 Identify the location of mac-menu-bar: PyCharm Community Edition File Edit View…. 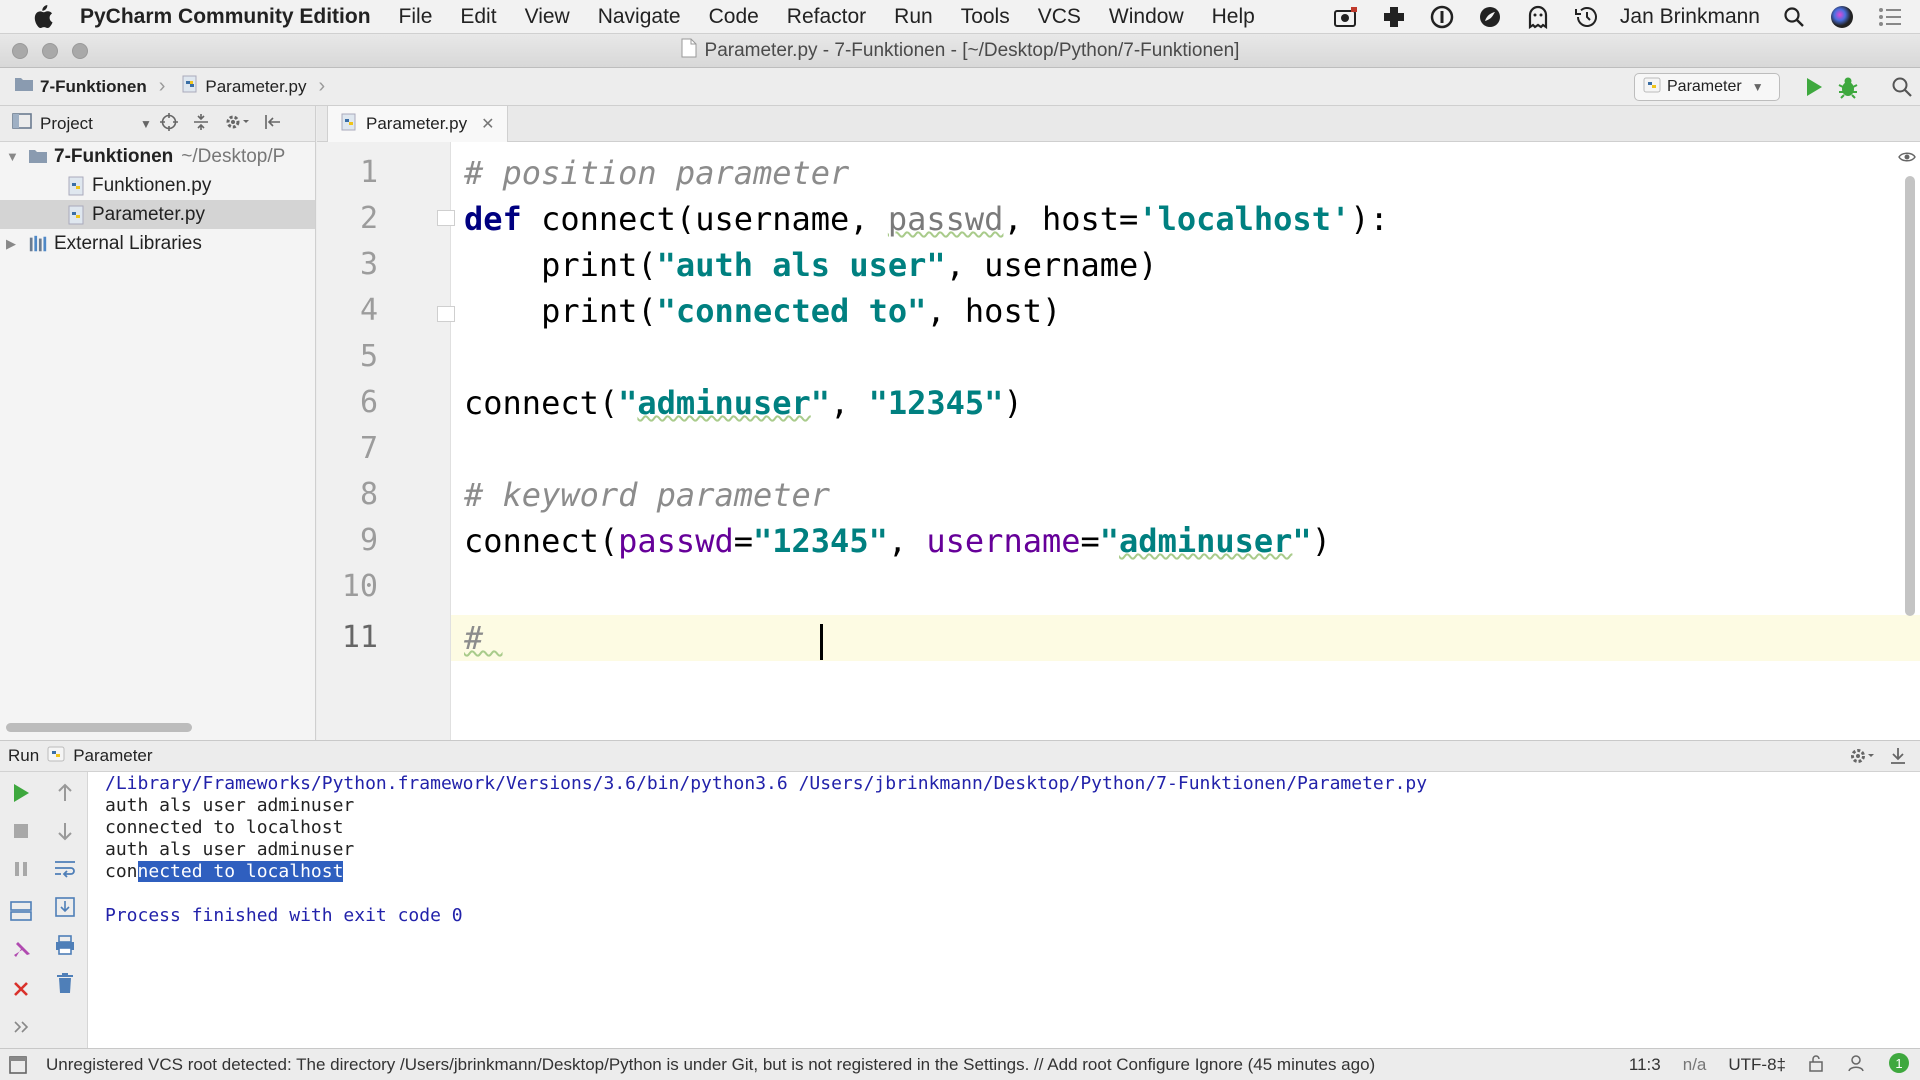
(960, 17).